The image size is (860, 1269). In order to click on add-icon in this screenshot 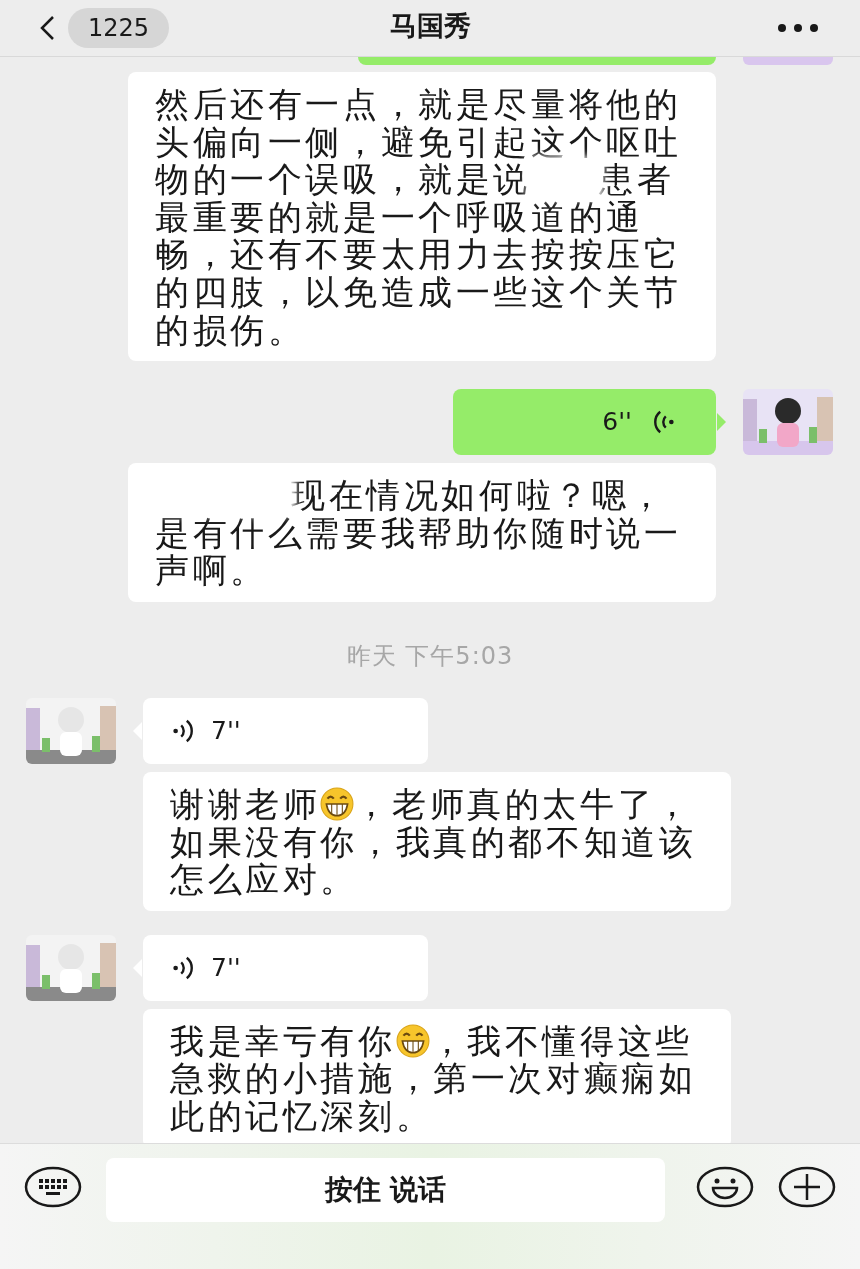, I will do `click(807, 1187)`.